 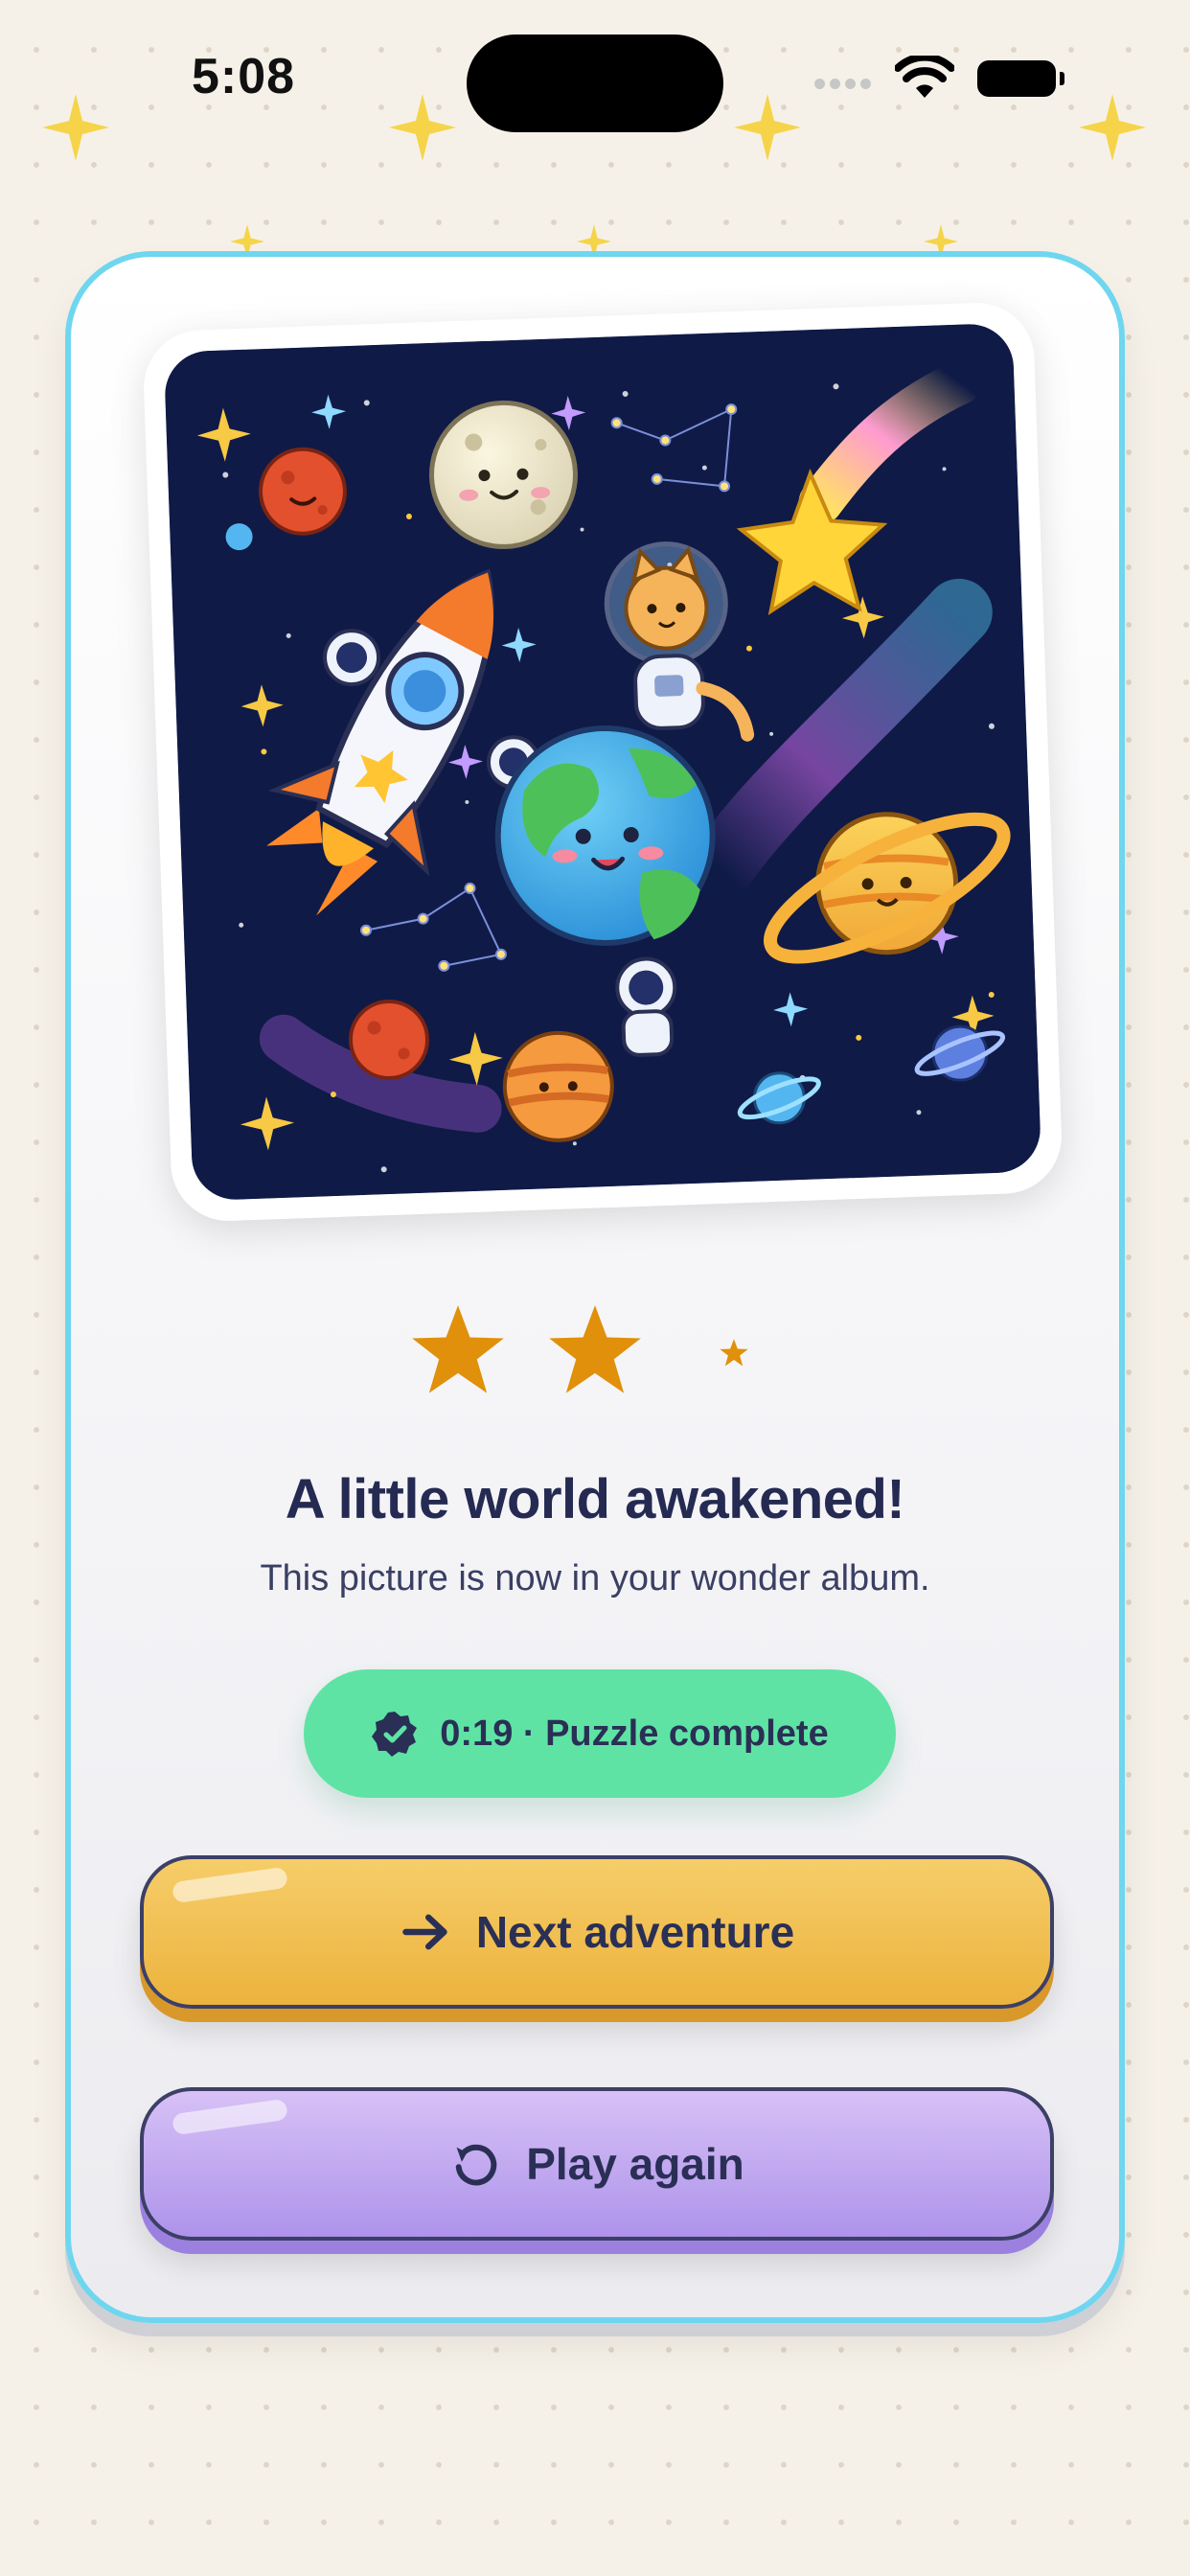 What do you see at coordinates (425, 1932) in the screenshot?
I see `arrow-right-icon` at bounding box center [425, 1932].